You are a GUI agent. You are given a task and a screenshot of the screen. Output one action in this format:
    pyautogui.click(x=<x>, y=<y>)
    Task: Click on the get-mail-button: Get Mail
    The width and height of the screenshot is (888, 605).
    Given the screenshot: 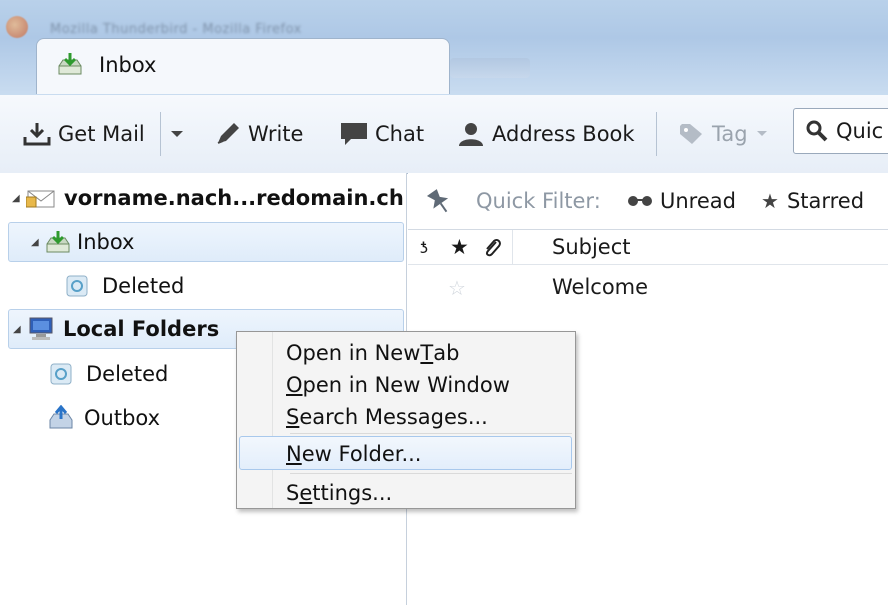 What is the action you would take?
    pyautogui.click(x=83, y=134)
    